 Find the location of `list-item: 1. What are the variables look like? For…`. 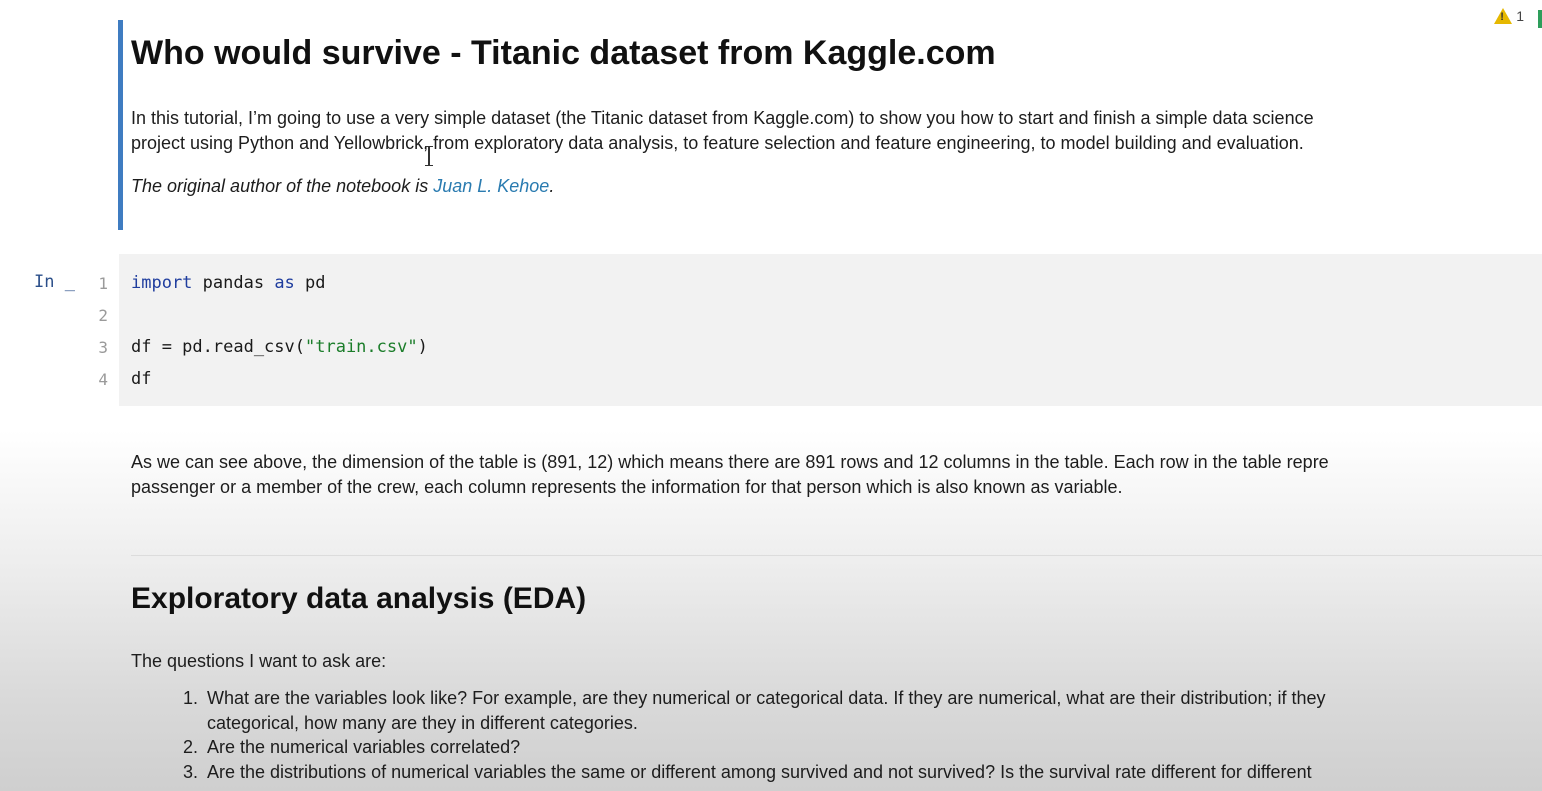

list-item: 1. What are the variables look like? For… is located at coordinates (728, 710).